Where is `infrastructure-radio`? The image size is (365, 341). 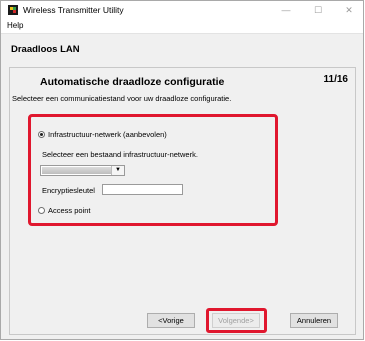 infrastructure-radio is located at coordinates (41, 134).